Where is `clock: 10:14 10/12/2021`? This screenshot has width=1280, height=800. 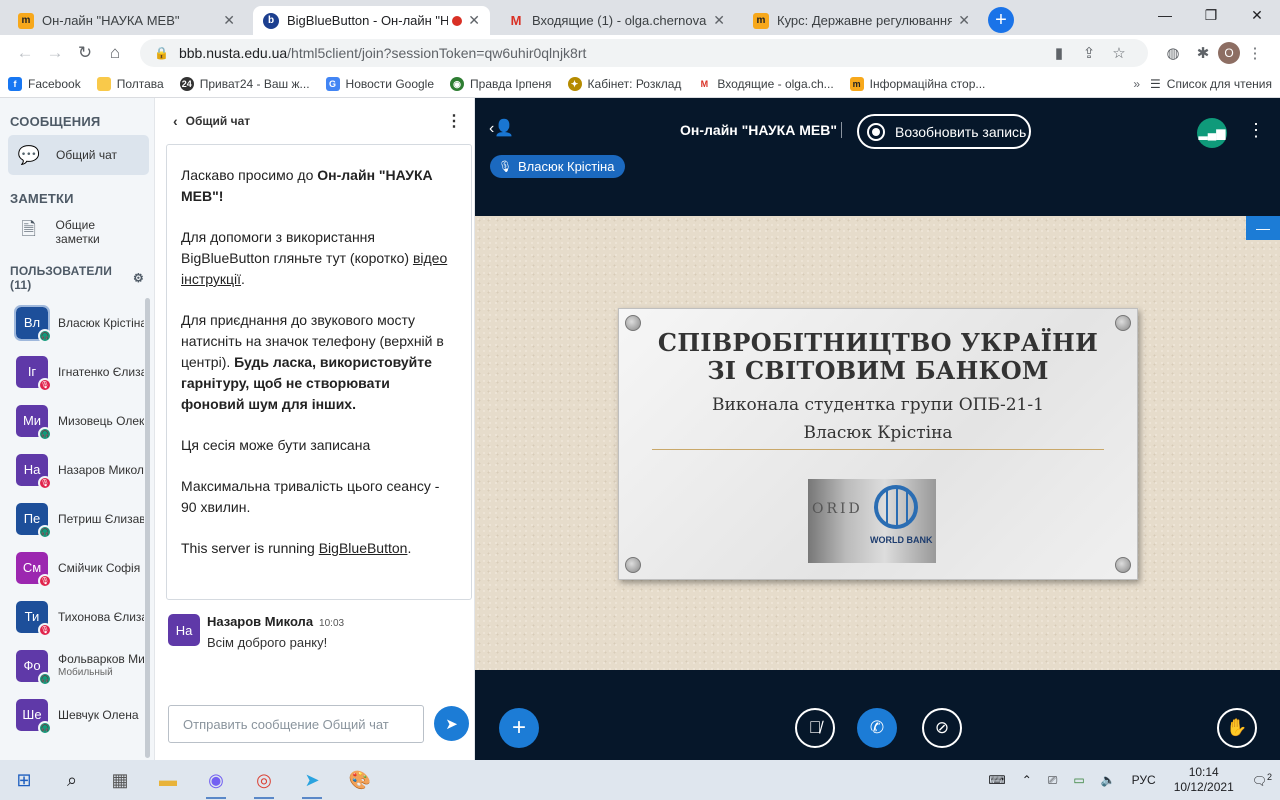
clock: 10:14 10/12/2021 is located at coordinates (1204, 780).